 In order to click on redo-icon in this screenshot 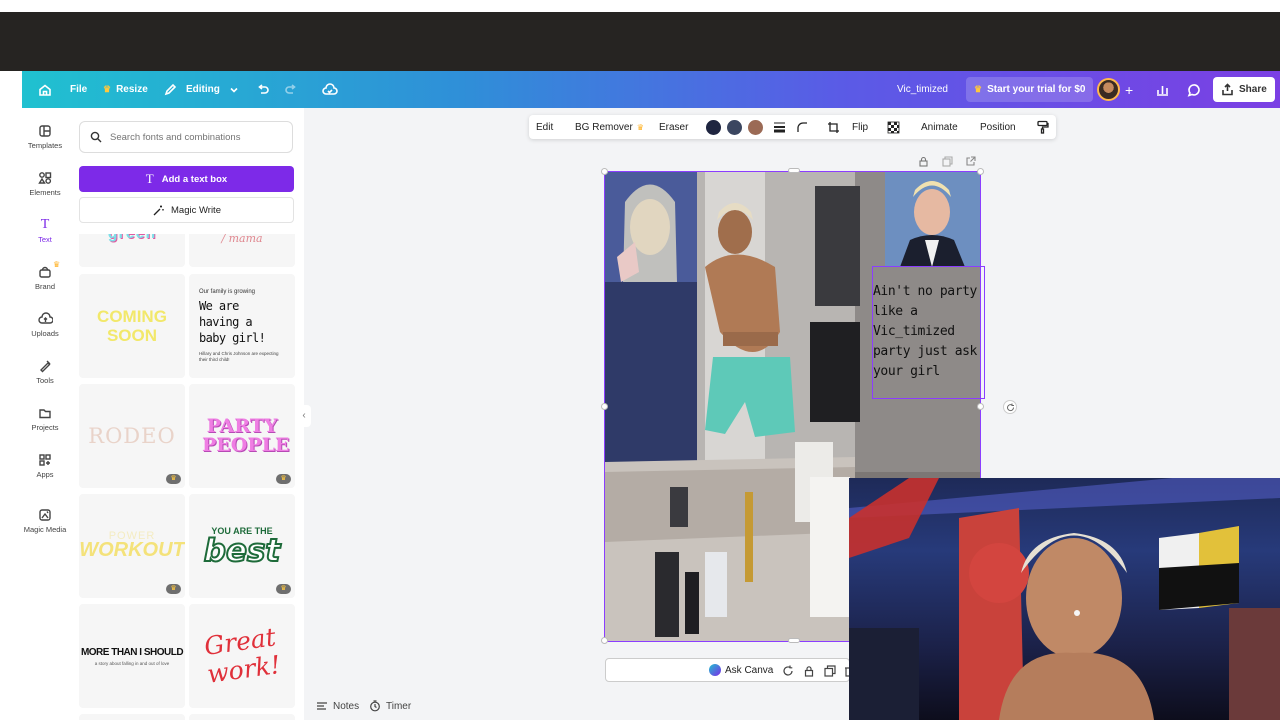, I will do `click(290, 88)`.